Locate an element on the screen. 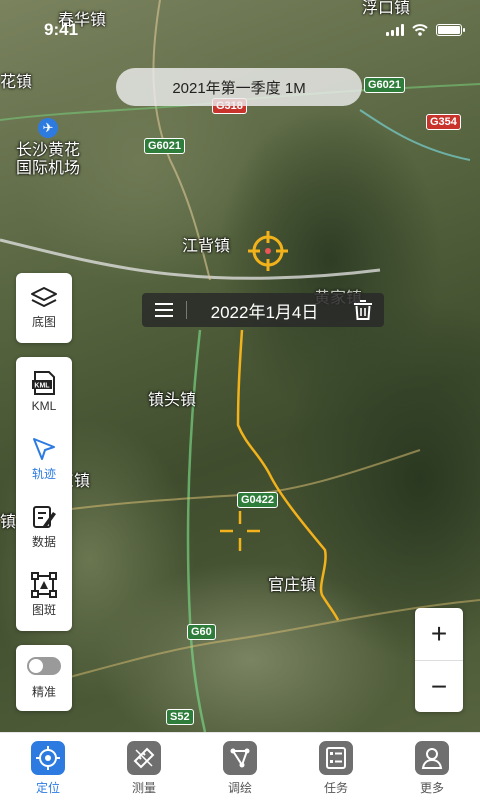 The width and height of the screenshot is (480, 801). bottom-tab-bar: 定位 测量 调绘 任务 更多 is located at coordinates (240, 766).